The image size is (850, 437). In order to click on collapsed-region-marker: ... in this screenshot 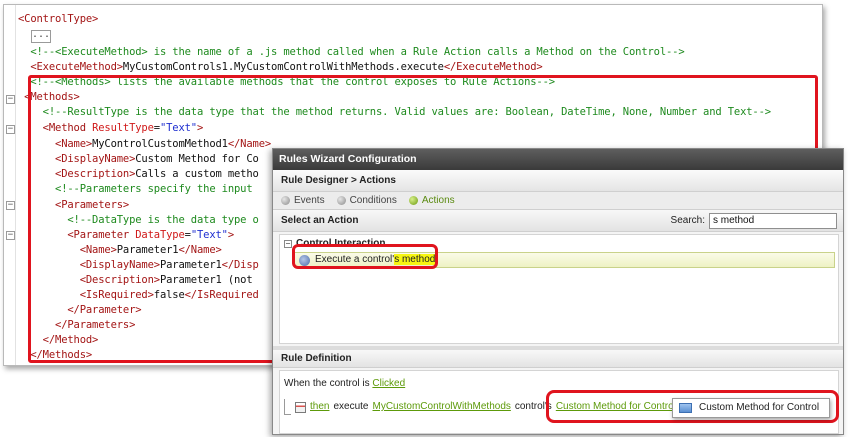, I will do `click(41, 36)`.